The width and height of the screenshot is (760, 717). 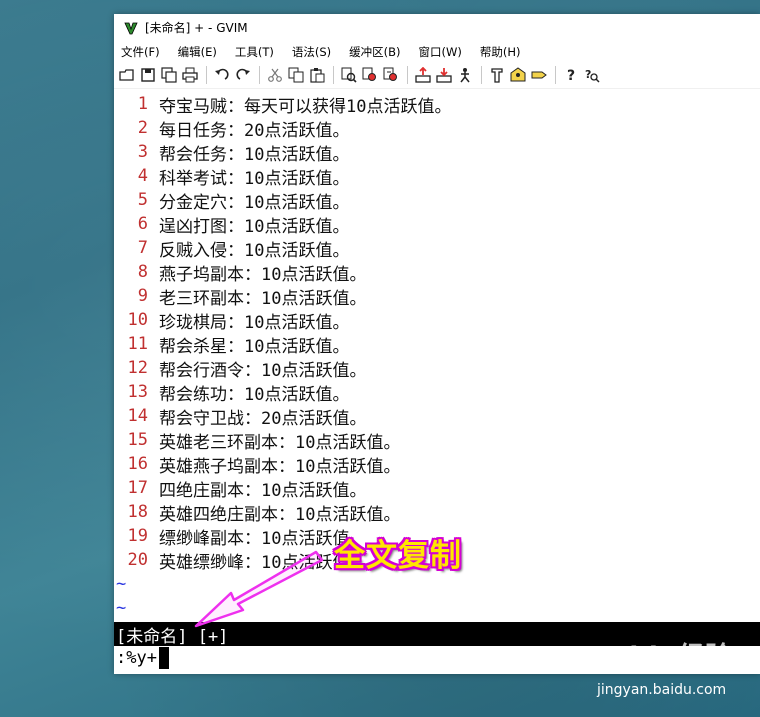 I want to click on command-text: :%y+, so click(x=136, y=658).